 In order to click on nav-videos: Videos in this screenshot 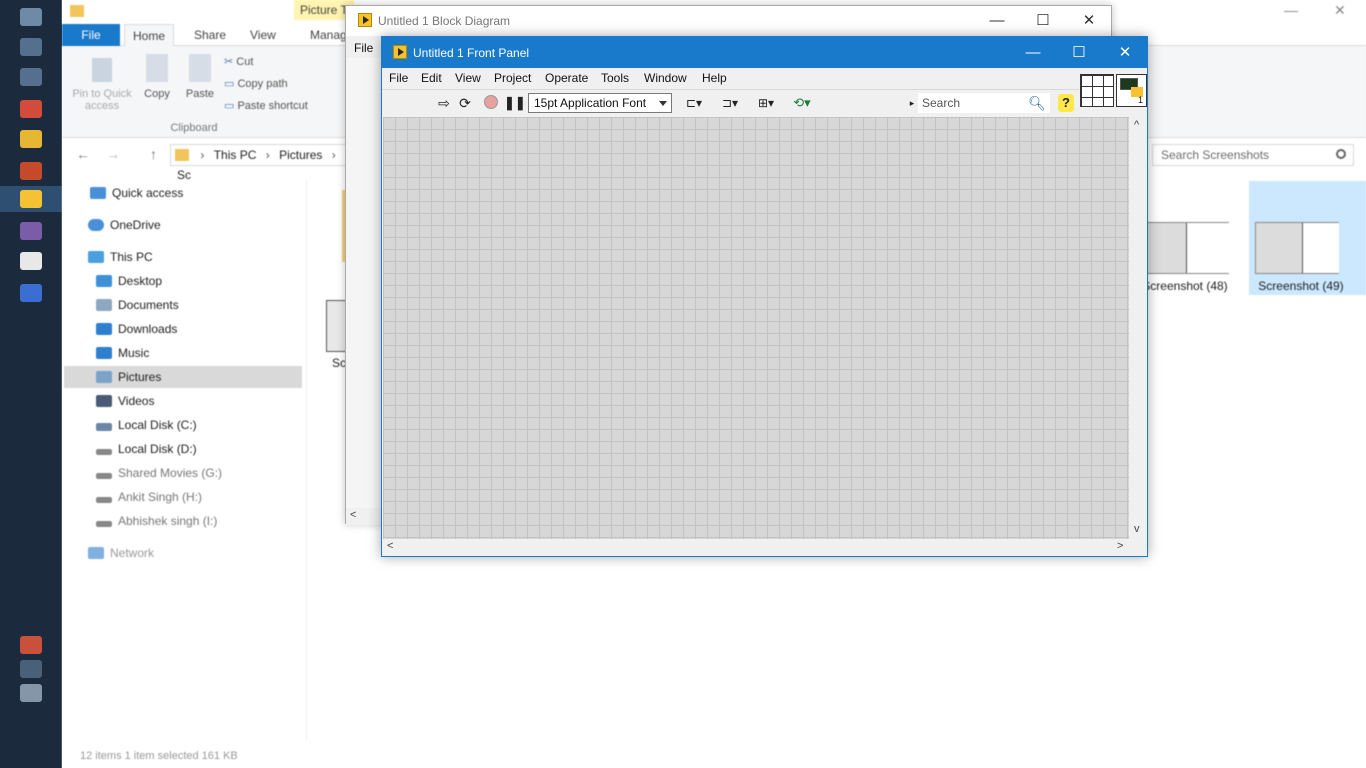, I will do `click(125, 401)`.